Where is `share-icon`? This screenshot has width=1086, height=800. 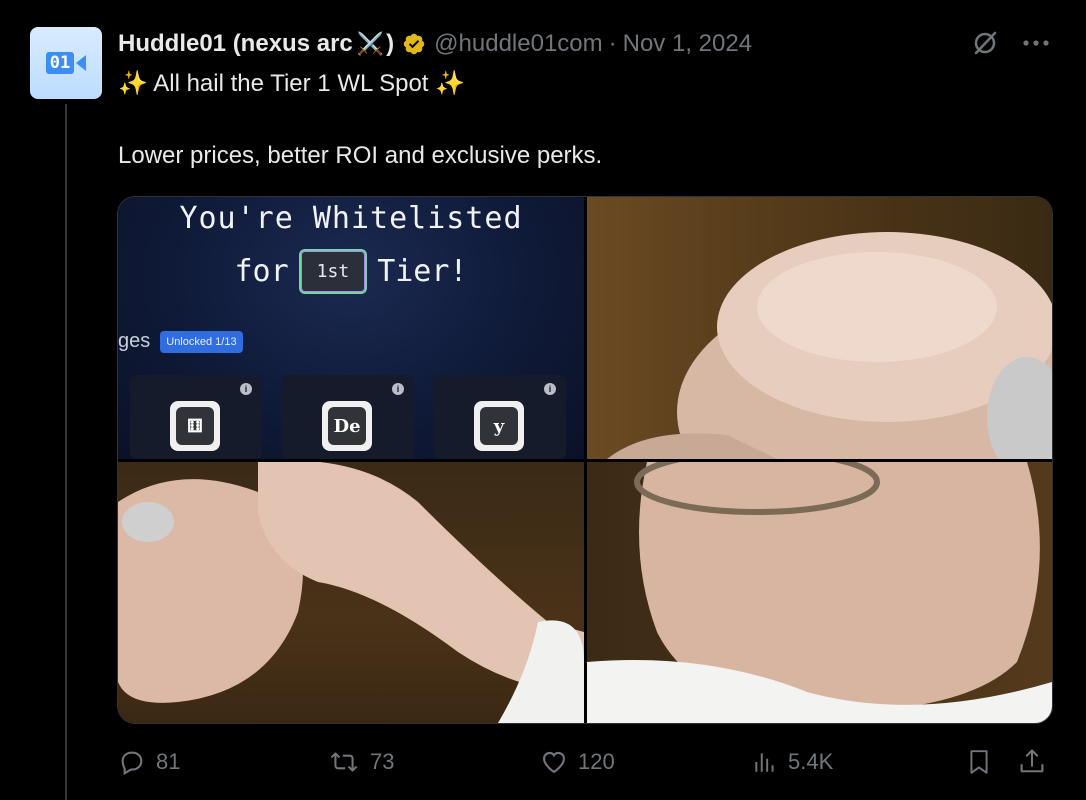
share-icon is located at coordinates (1032, 761).